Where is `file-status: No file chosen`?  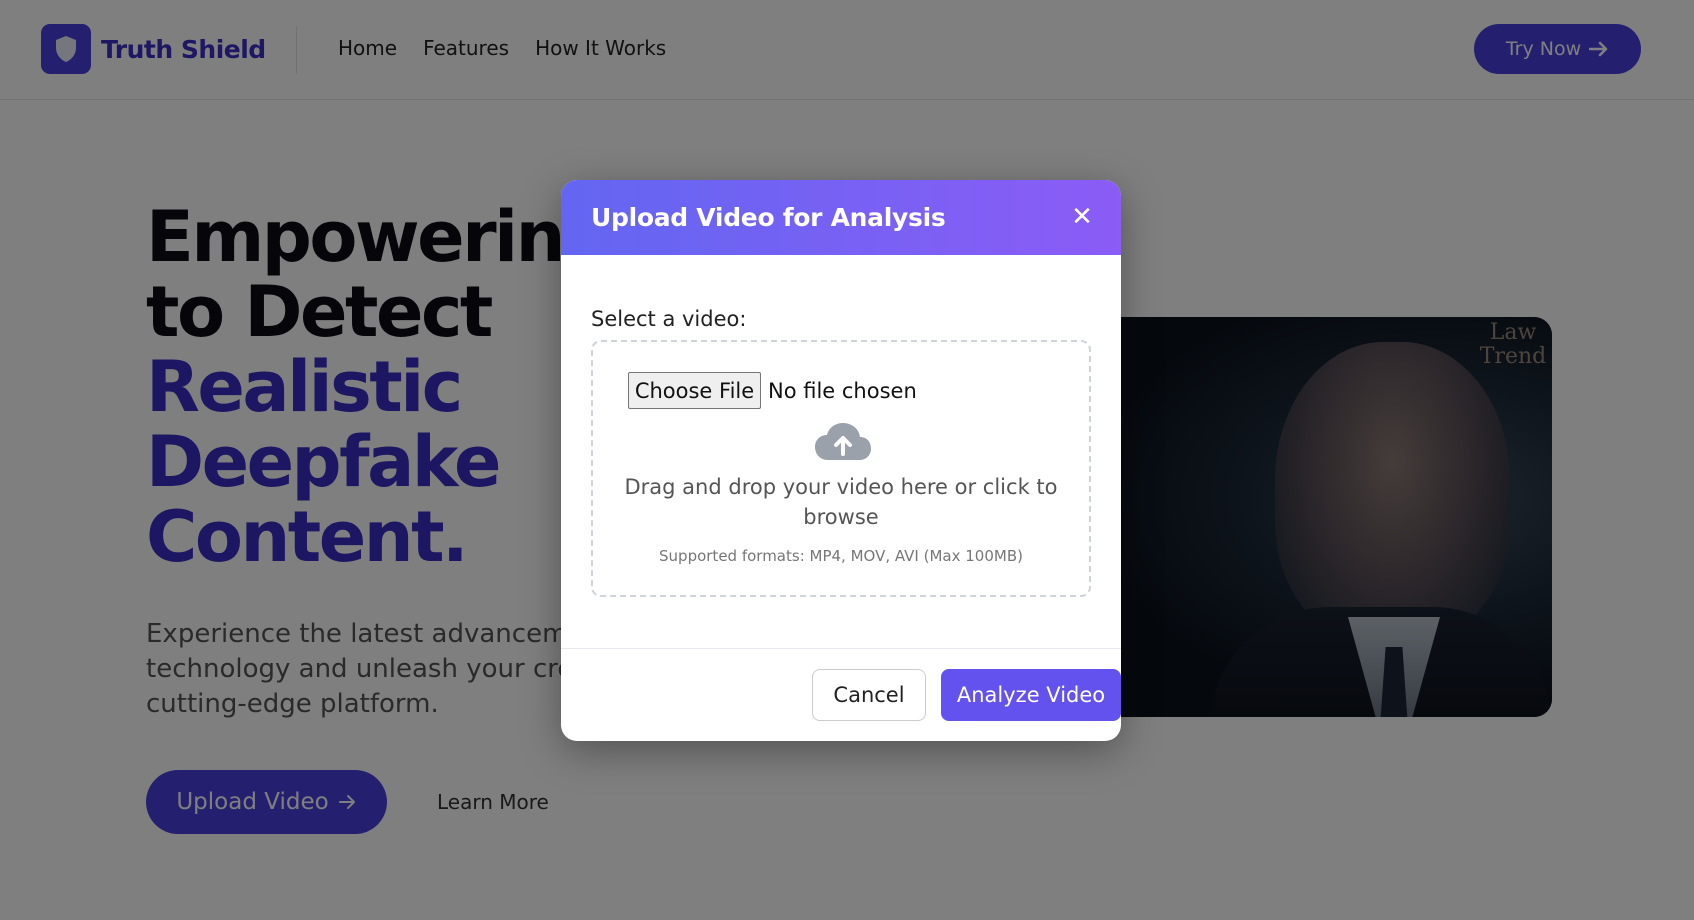 file-status: No file chosen is located at coordinates (842, 390).